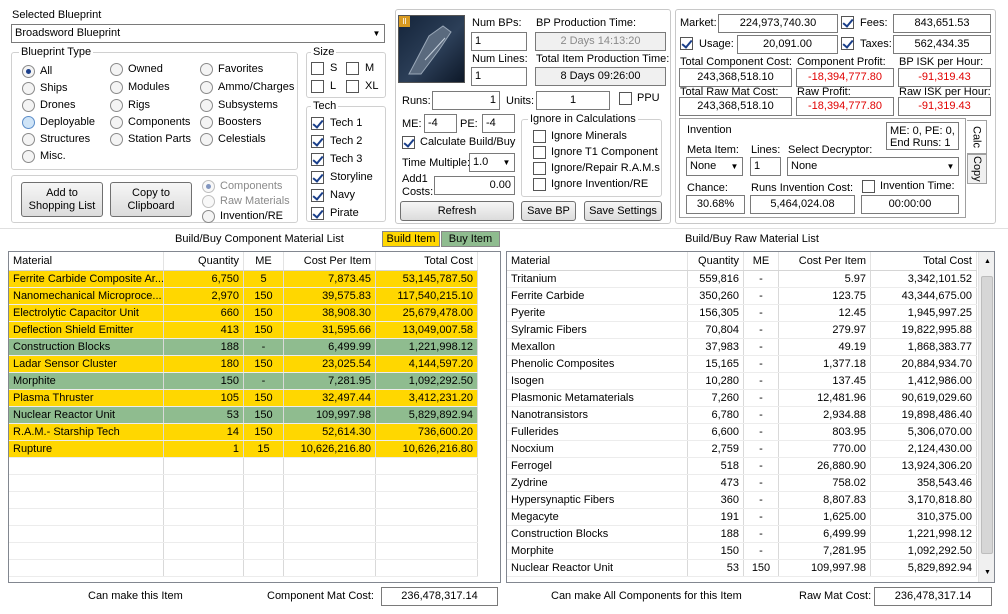  I want to click on tab-calc: Calc, so click(977, 137).